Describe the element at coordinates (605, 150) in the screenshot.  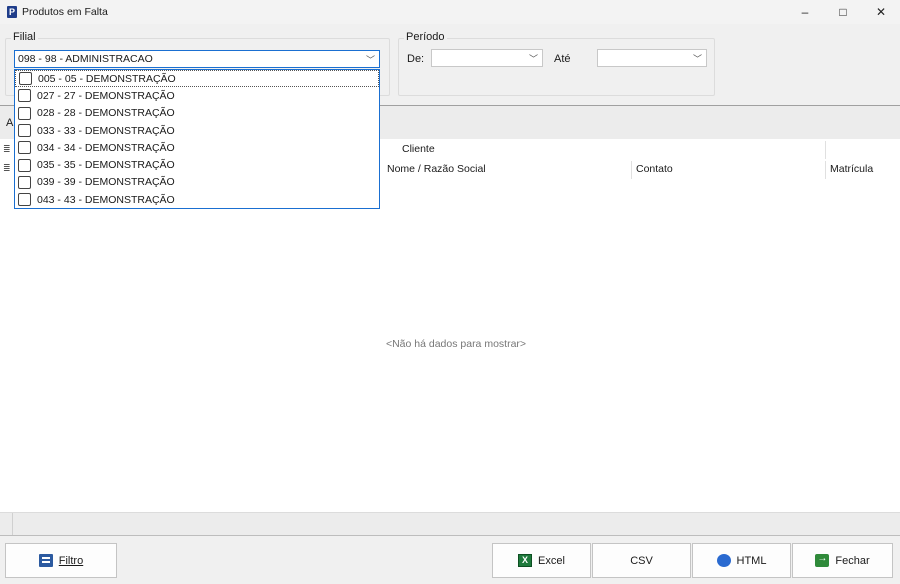
I see `band-cliente: Cliente` at that location.